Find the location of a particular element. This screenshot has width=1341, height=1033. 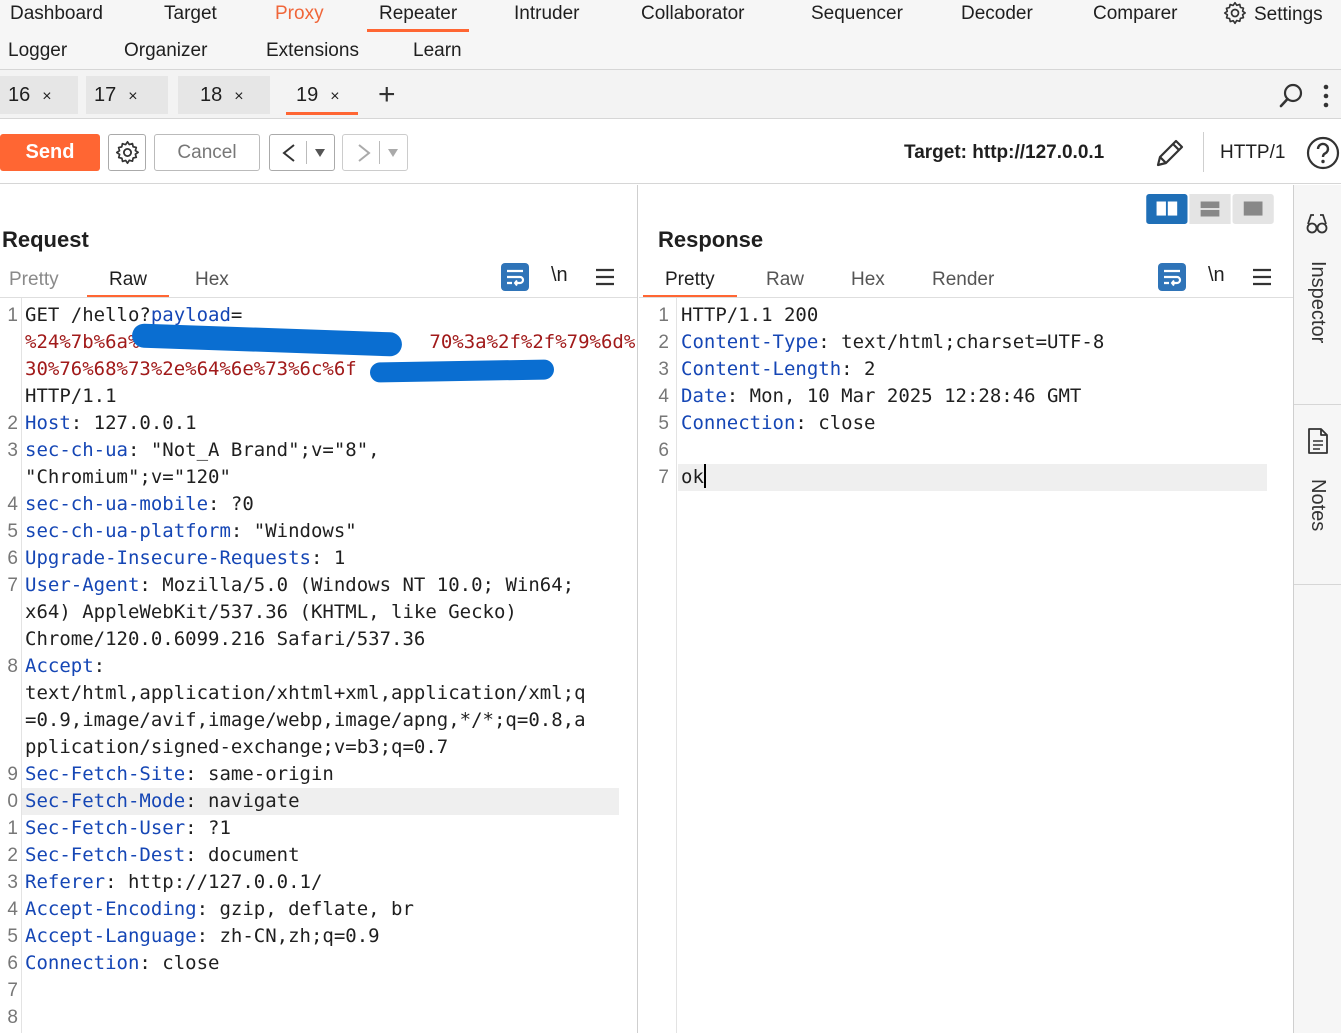

header-value: : zh-CN,zh;q=0.9 is located at coordinates (288, 936).